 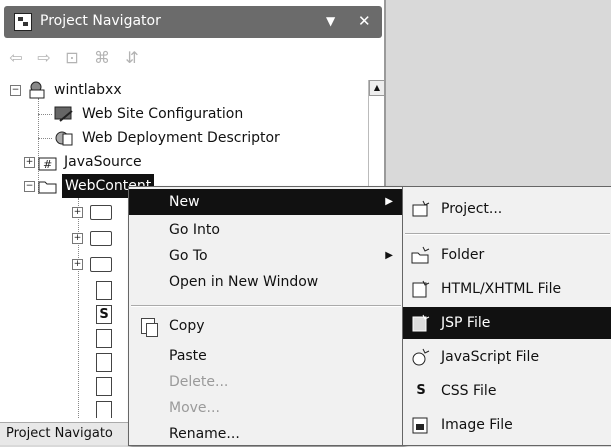 I want to click on navigator-view-icon, so click(x=23, y=22).